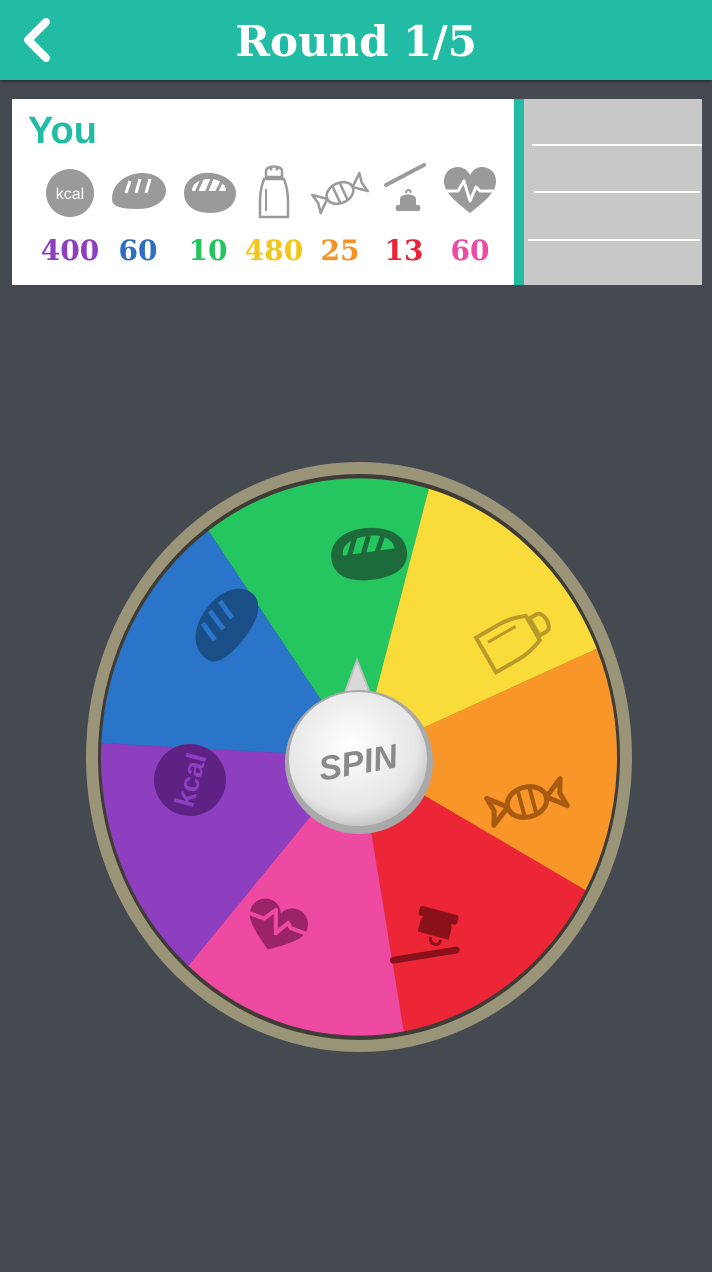 This screenshot has height=1272, width=712. What do you see at coordinates (210, 192) in the screenshot?
I see `steak-icon` at bounding box center [210, 192].